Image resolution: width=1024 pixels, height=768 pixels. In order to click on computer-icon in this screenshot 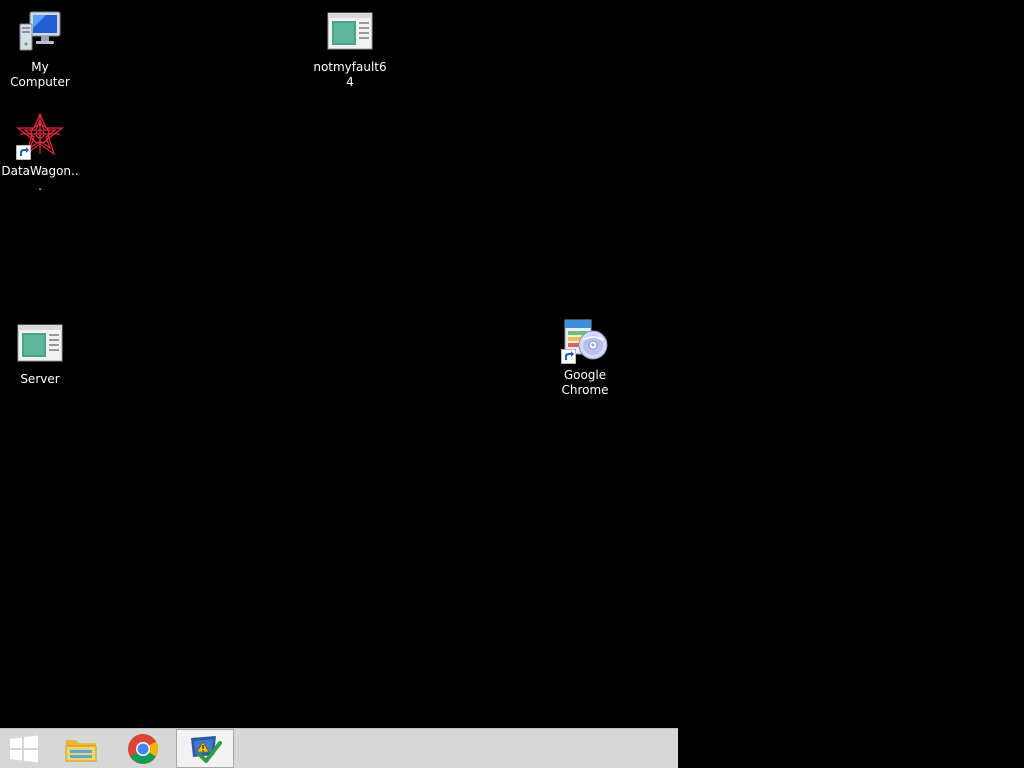, I will do `click(40, 32)`.